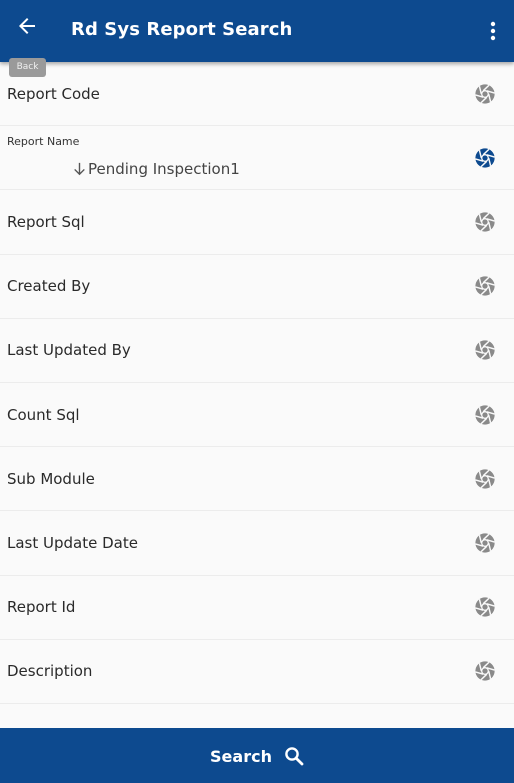  Describe the element at coordinates (69, 350) in the screenshot. I see `field-label: Last Updated By` at that location.